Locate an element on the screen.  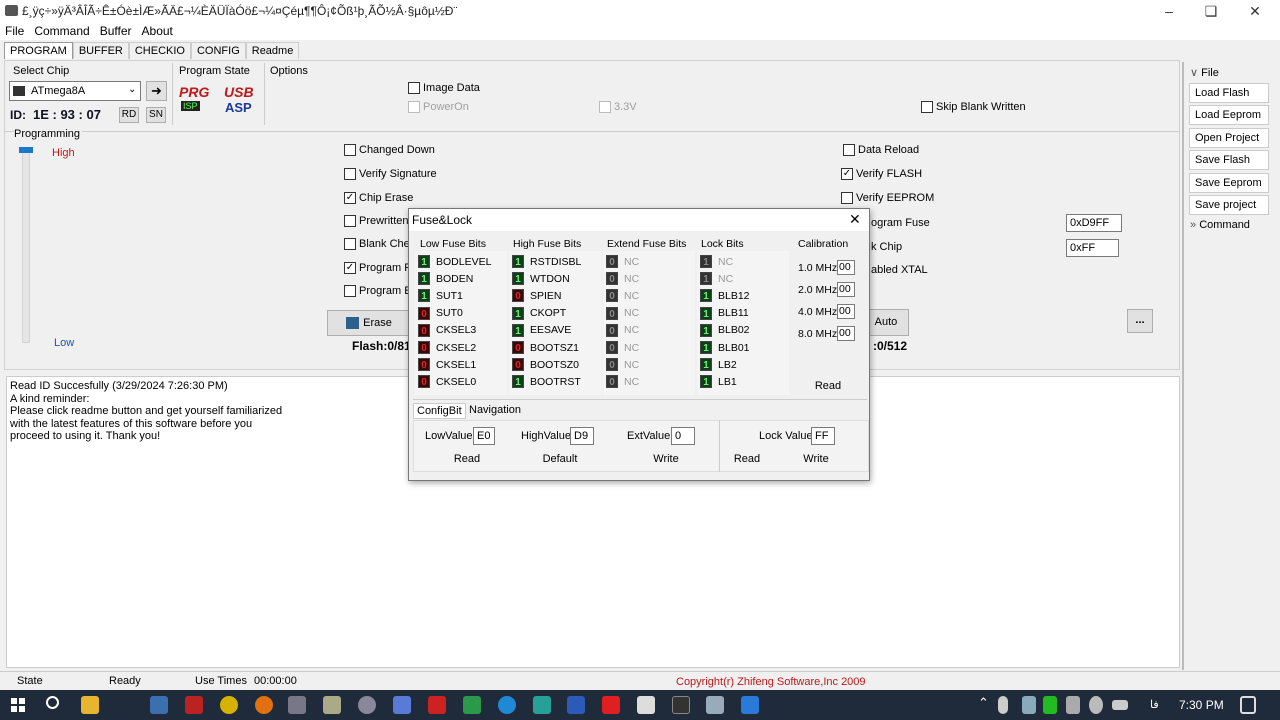
priority-slider-track is located at coordinates (26, 245).